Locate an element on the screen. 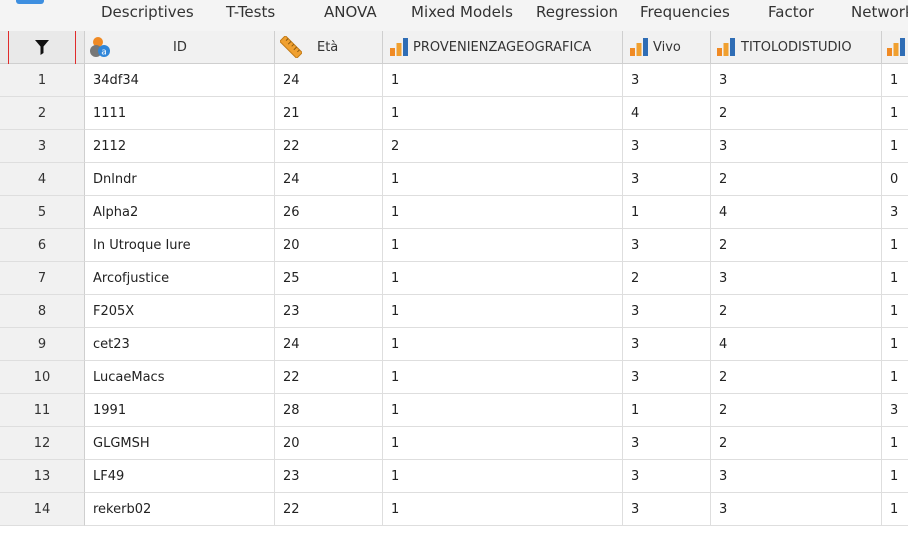  row-number: 1 is located at coordinates (42, 80).